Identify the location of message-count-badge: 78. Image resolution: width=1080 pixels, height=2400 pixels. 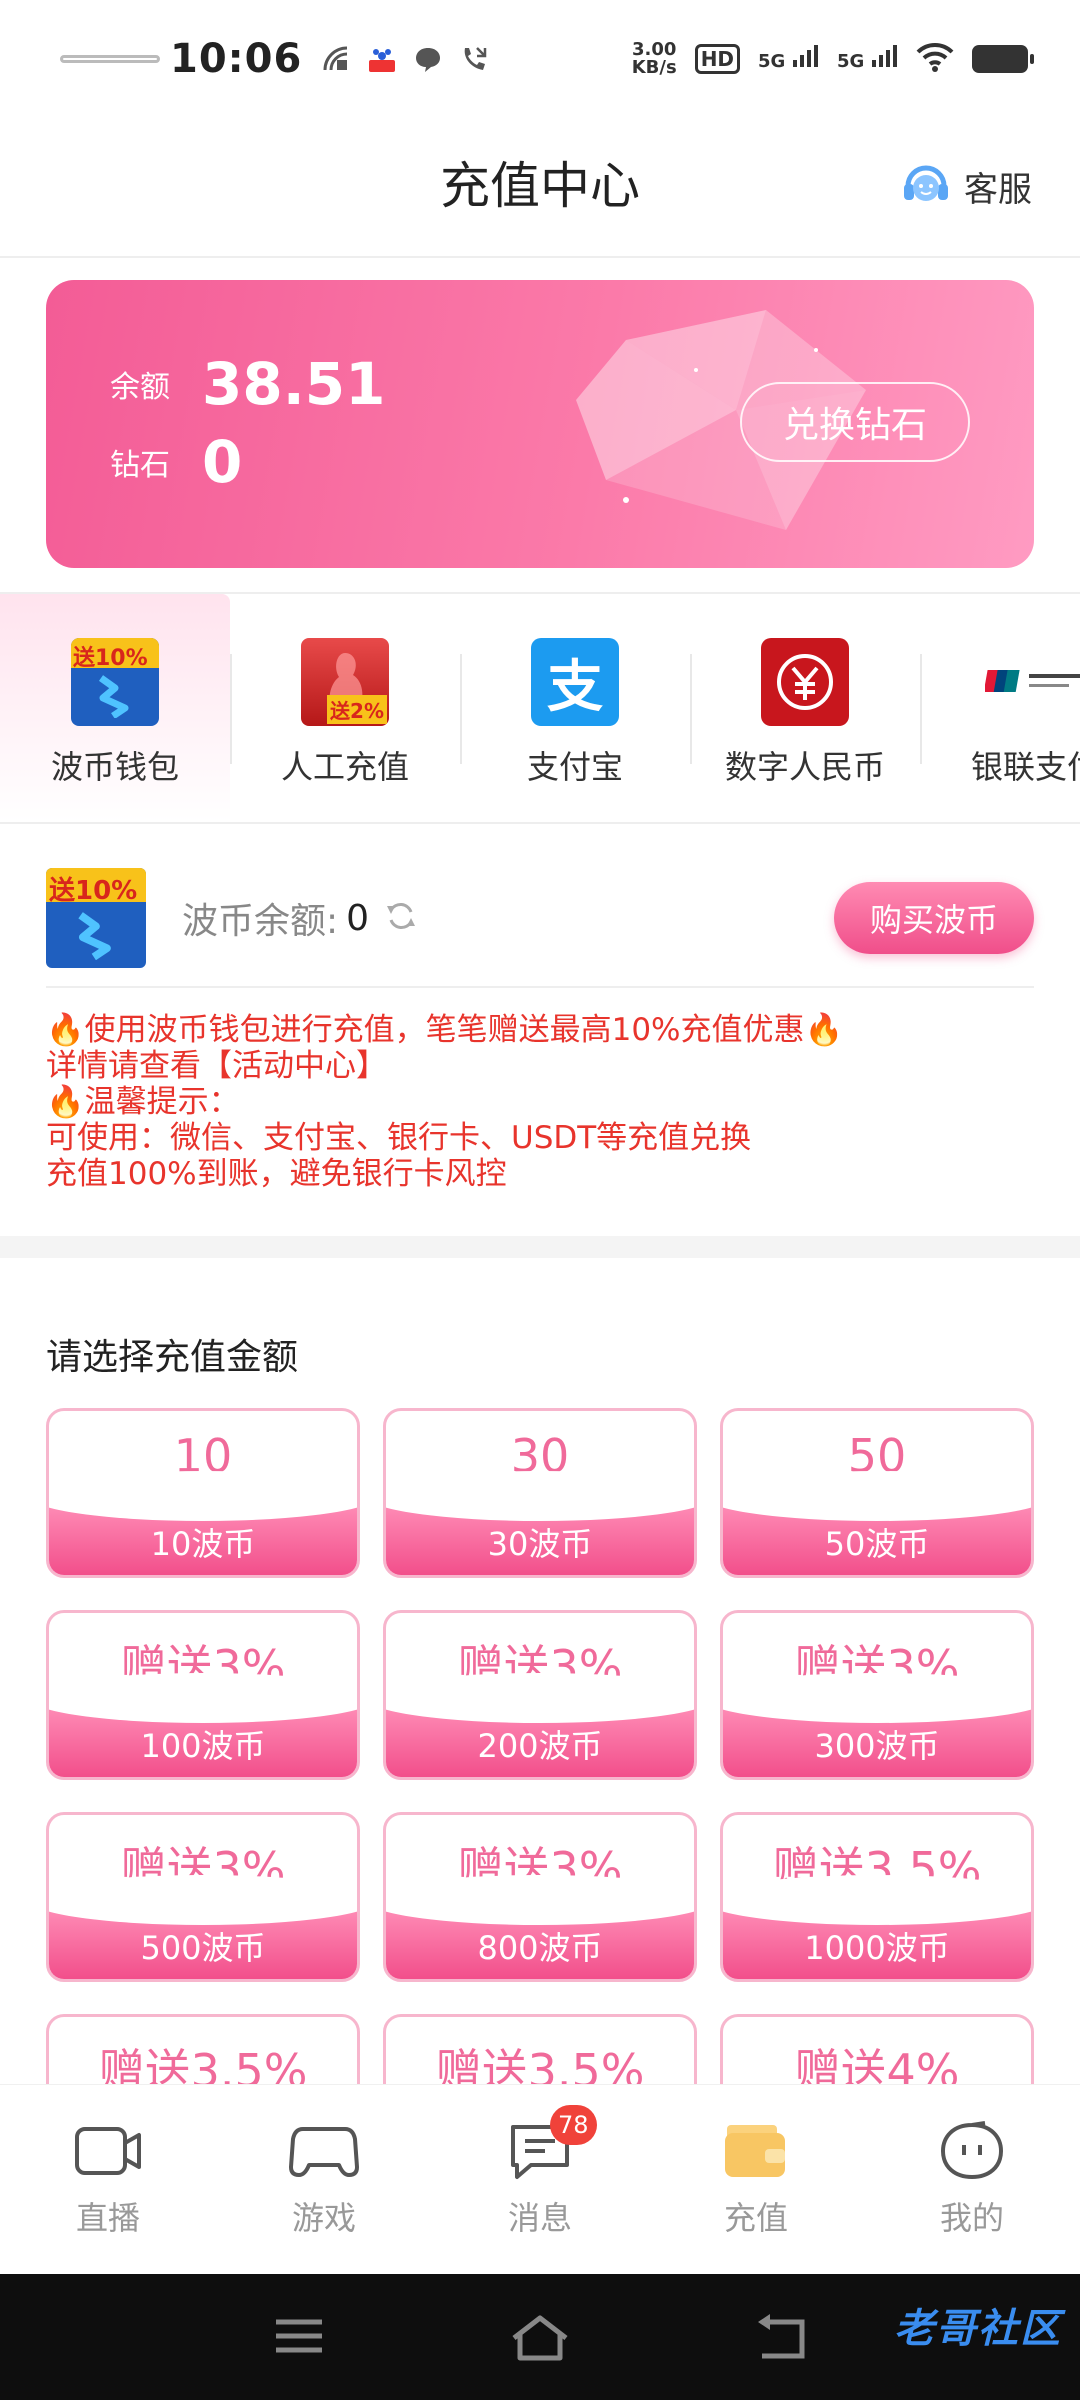
(573, 2125).